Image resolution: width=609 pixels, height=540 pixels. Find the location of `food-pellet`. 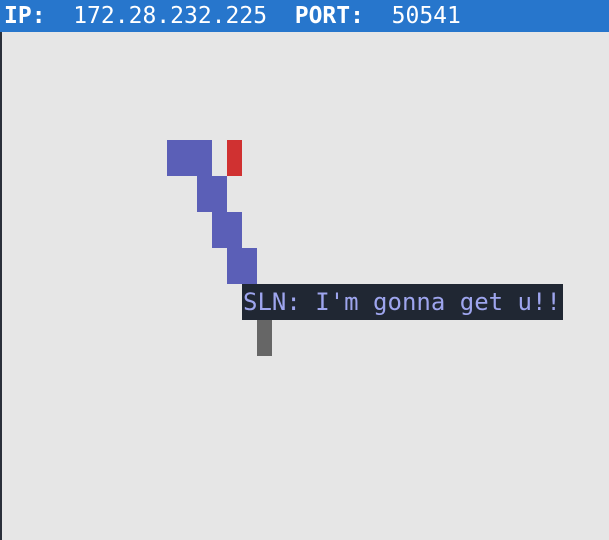

food-pellet is located at coordinates (234, 158).